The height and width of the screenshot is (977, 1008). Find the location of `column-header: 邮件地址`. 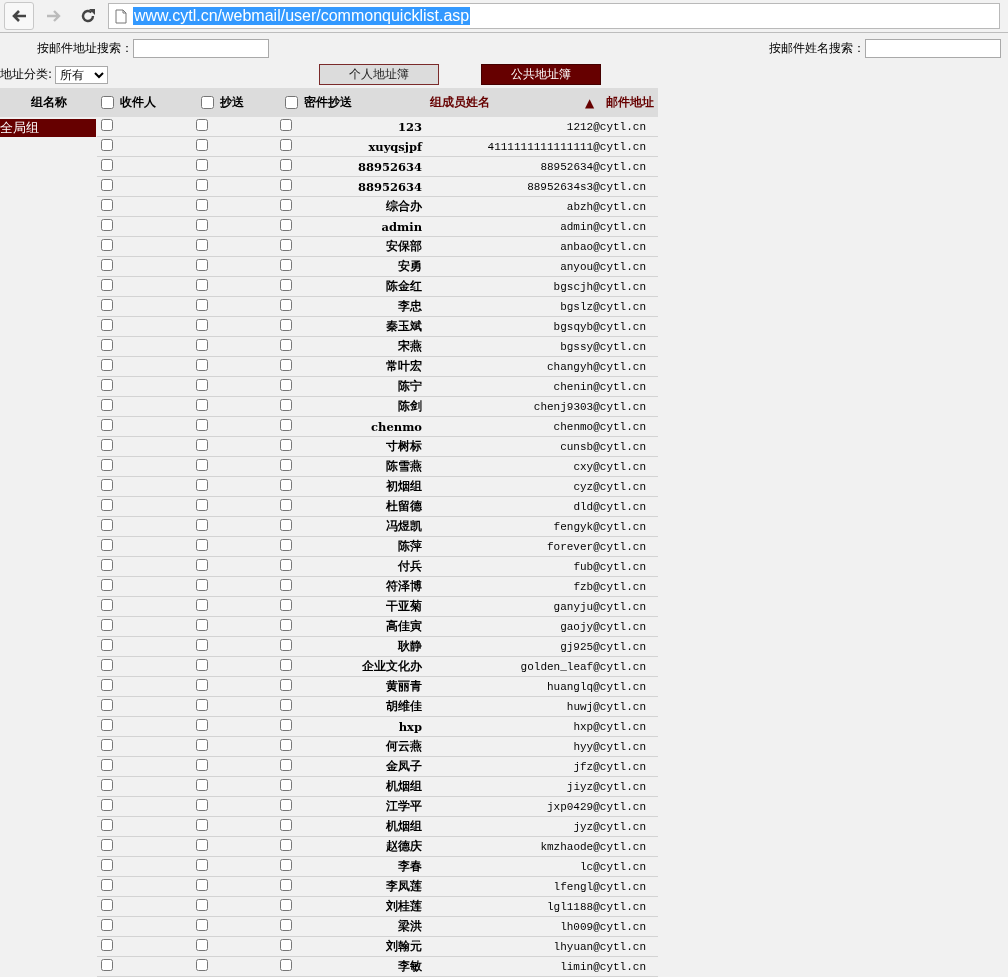

column-header: 邮件地址 is located at coordinates (630, 102).